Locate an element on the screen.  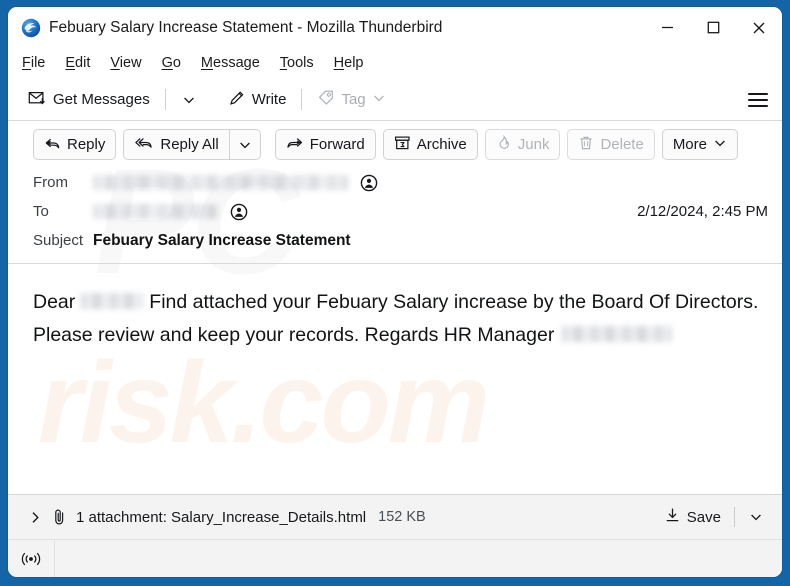
reply-all-button: Reply All is located at coordinates (176, 144).